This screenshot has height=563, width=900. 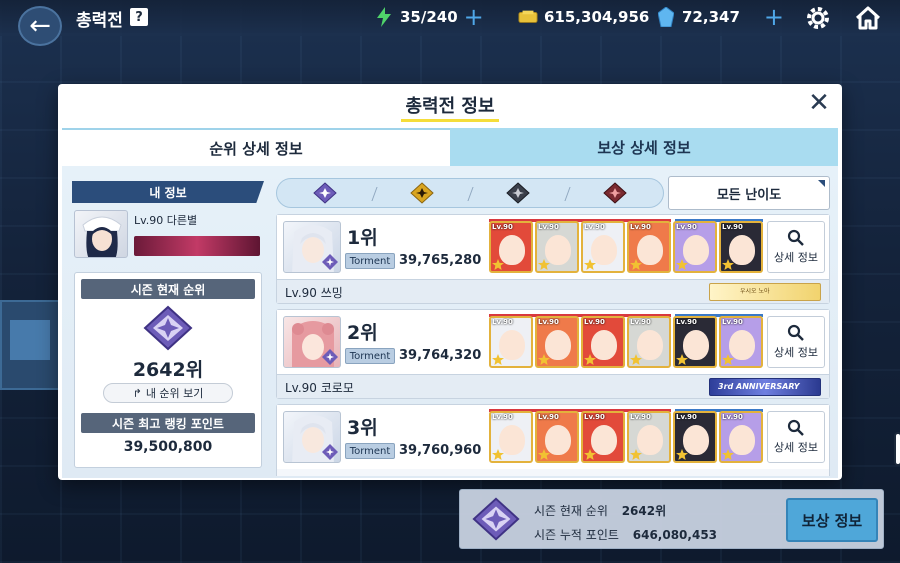 I want to click on background-screen, so click(x=30, y=340).